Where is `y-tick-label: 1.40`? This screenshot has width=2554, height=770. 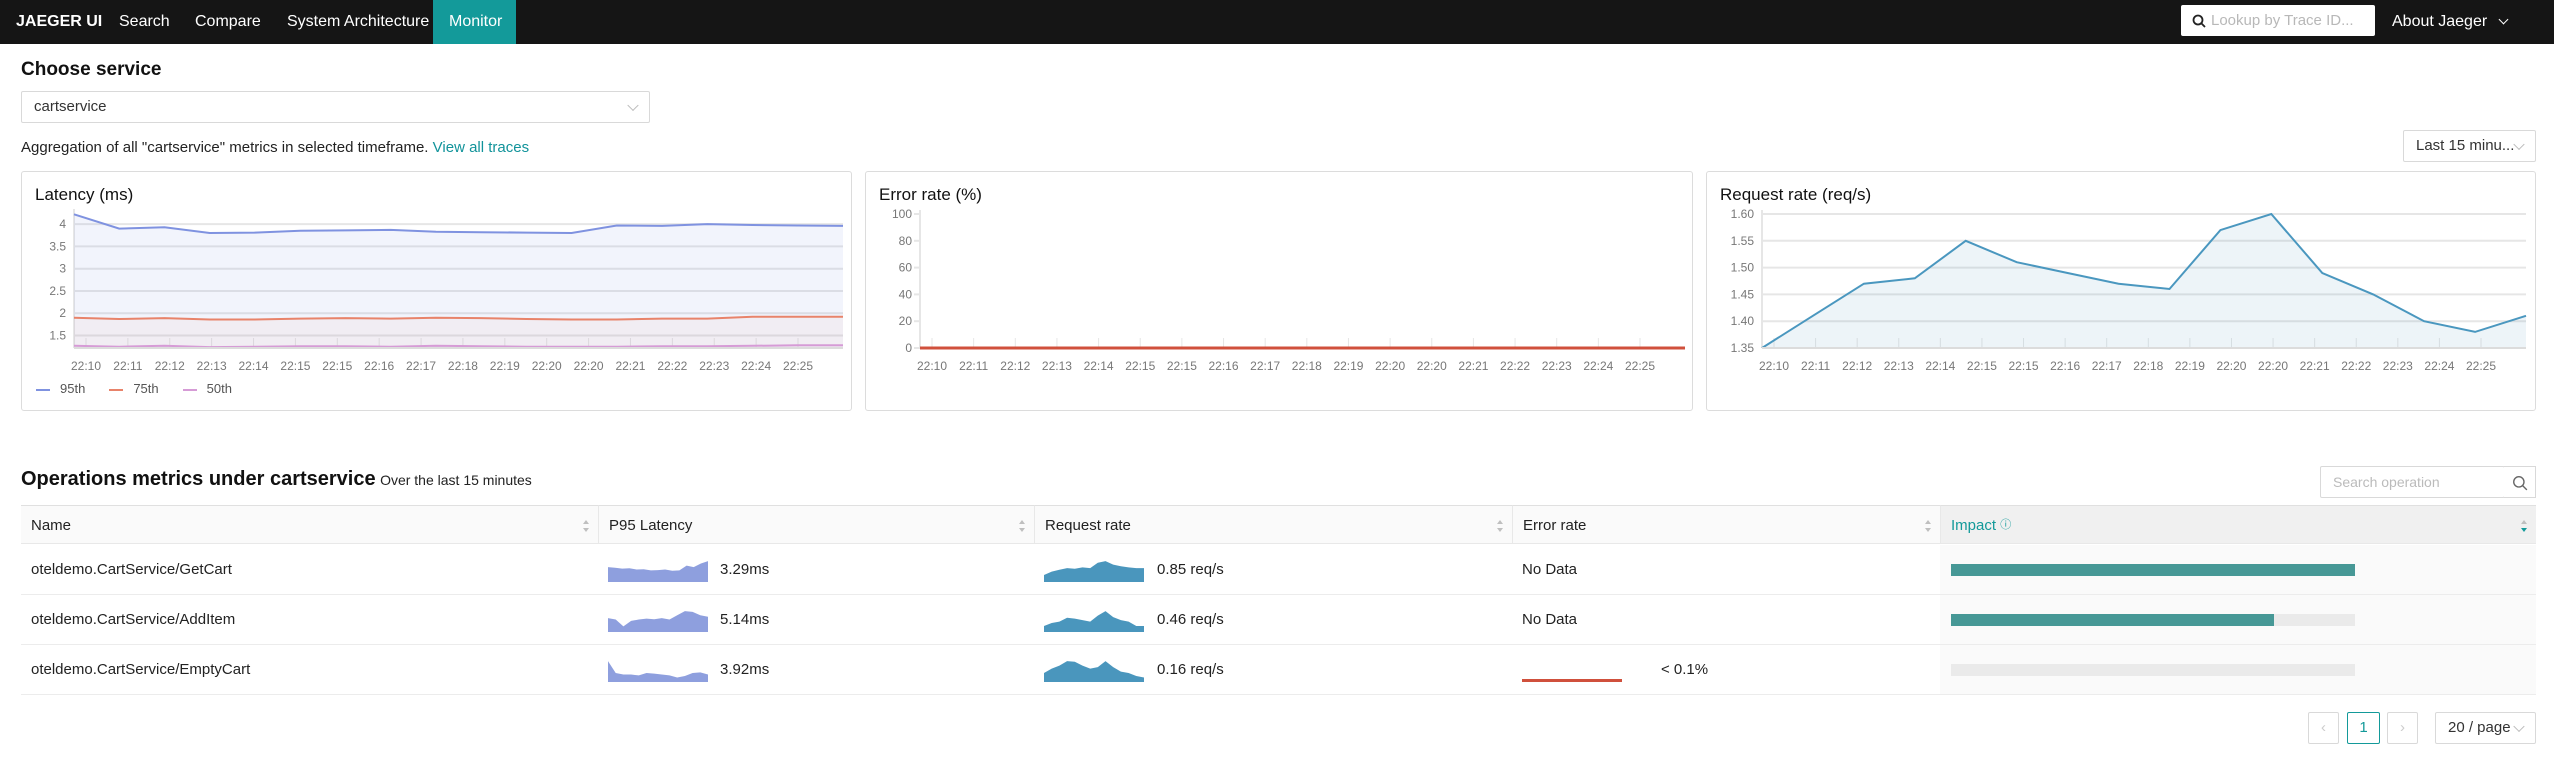 y-tick-label: 1.40 is located at coordinates (1743, 321).